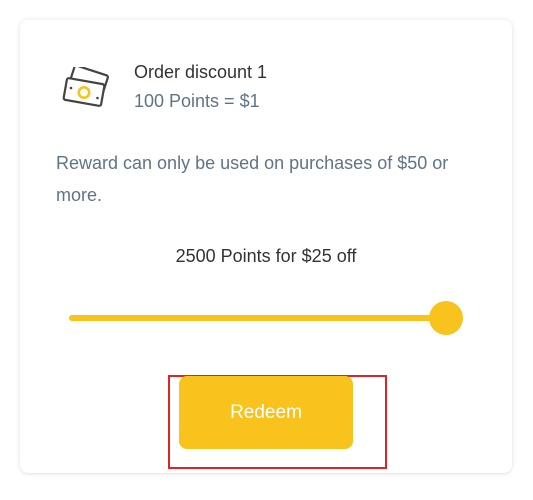 Image resolution: width=533 pixels, height=500 pixels. I want to click on points-rate: 100 Points = $1, so click(197, 101).